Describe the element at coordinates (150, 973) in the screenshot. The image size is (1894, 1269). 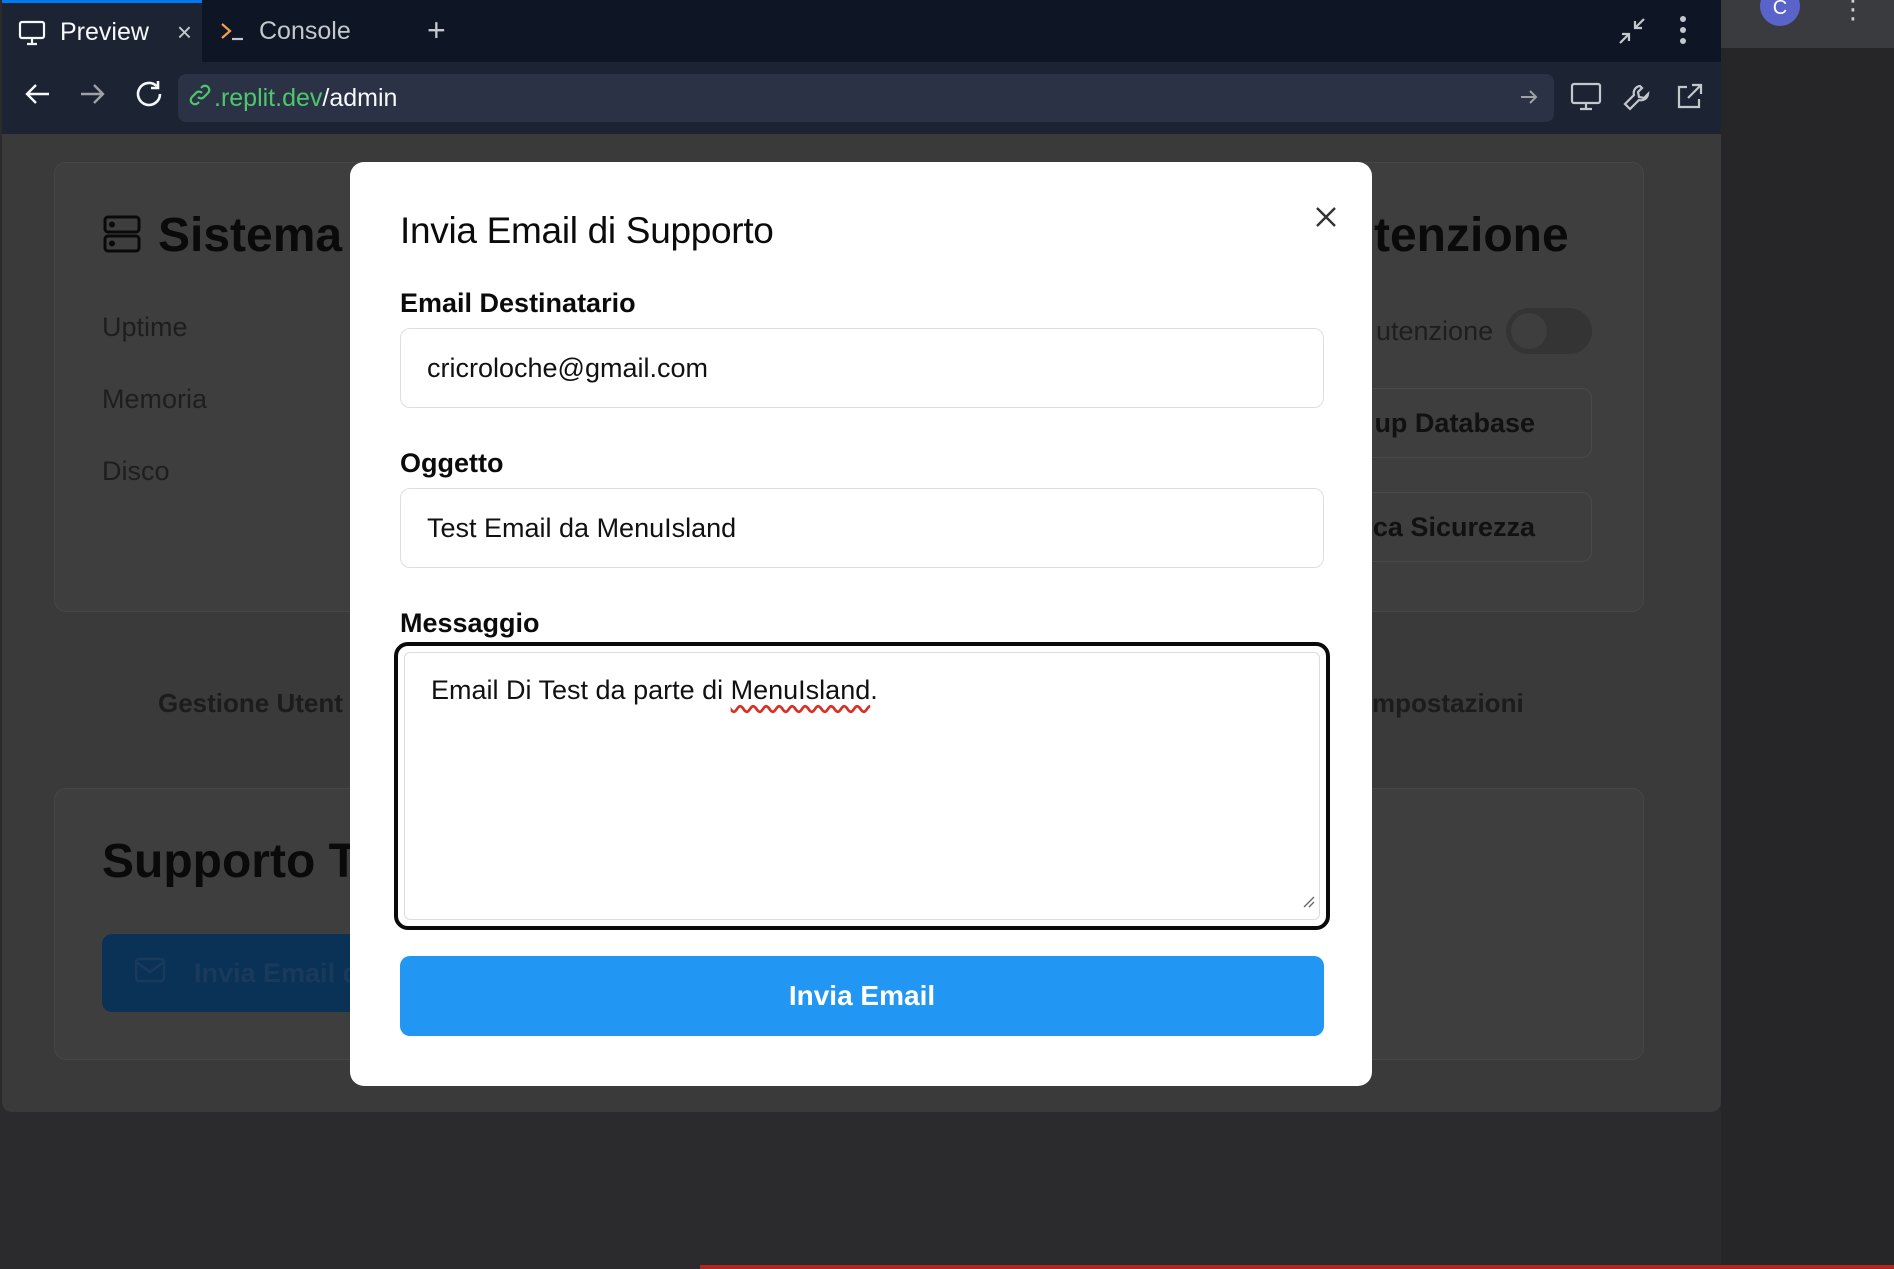
I see `mail-icon` at that location.